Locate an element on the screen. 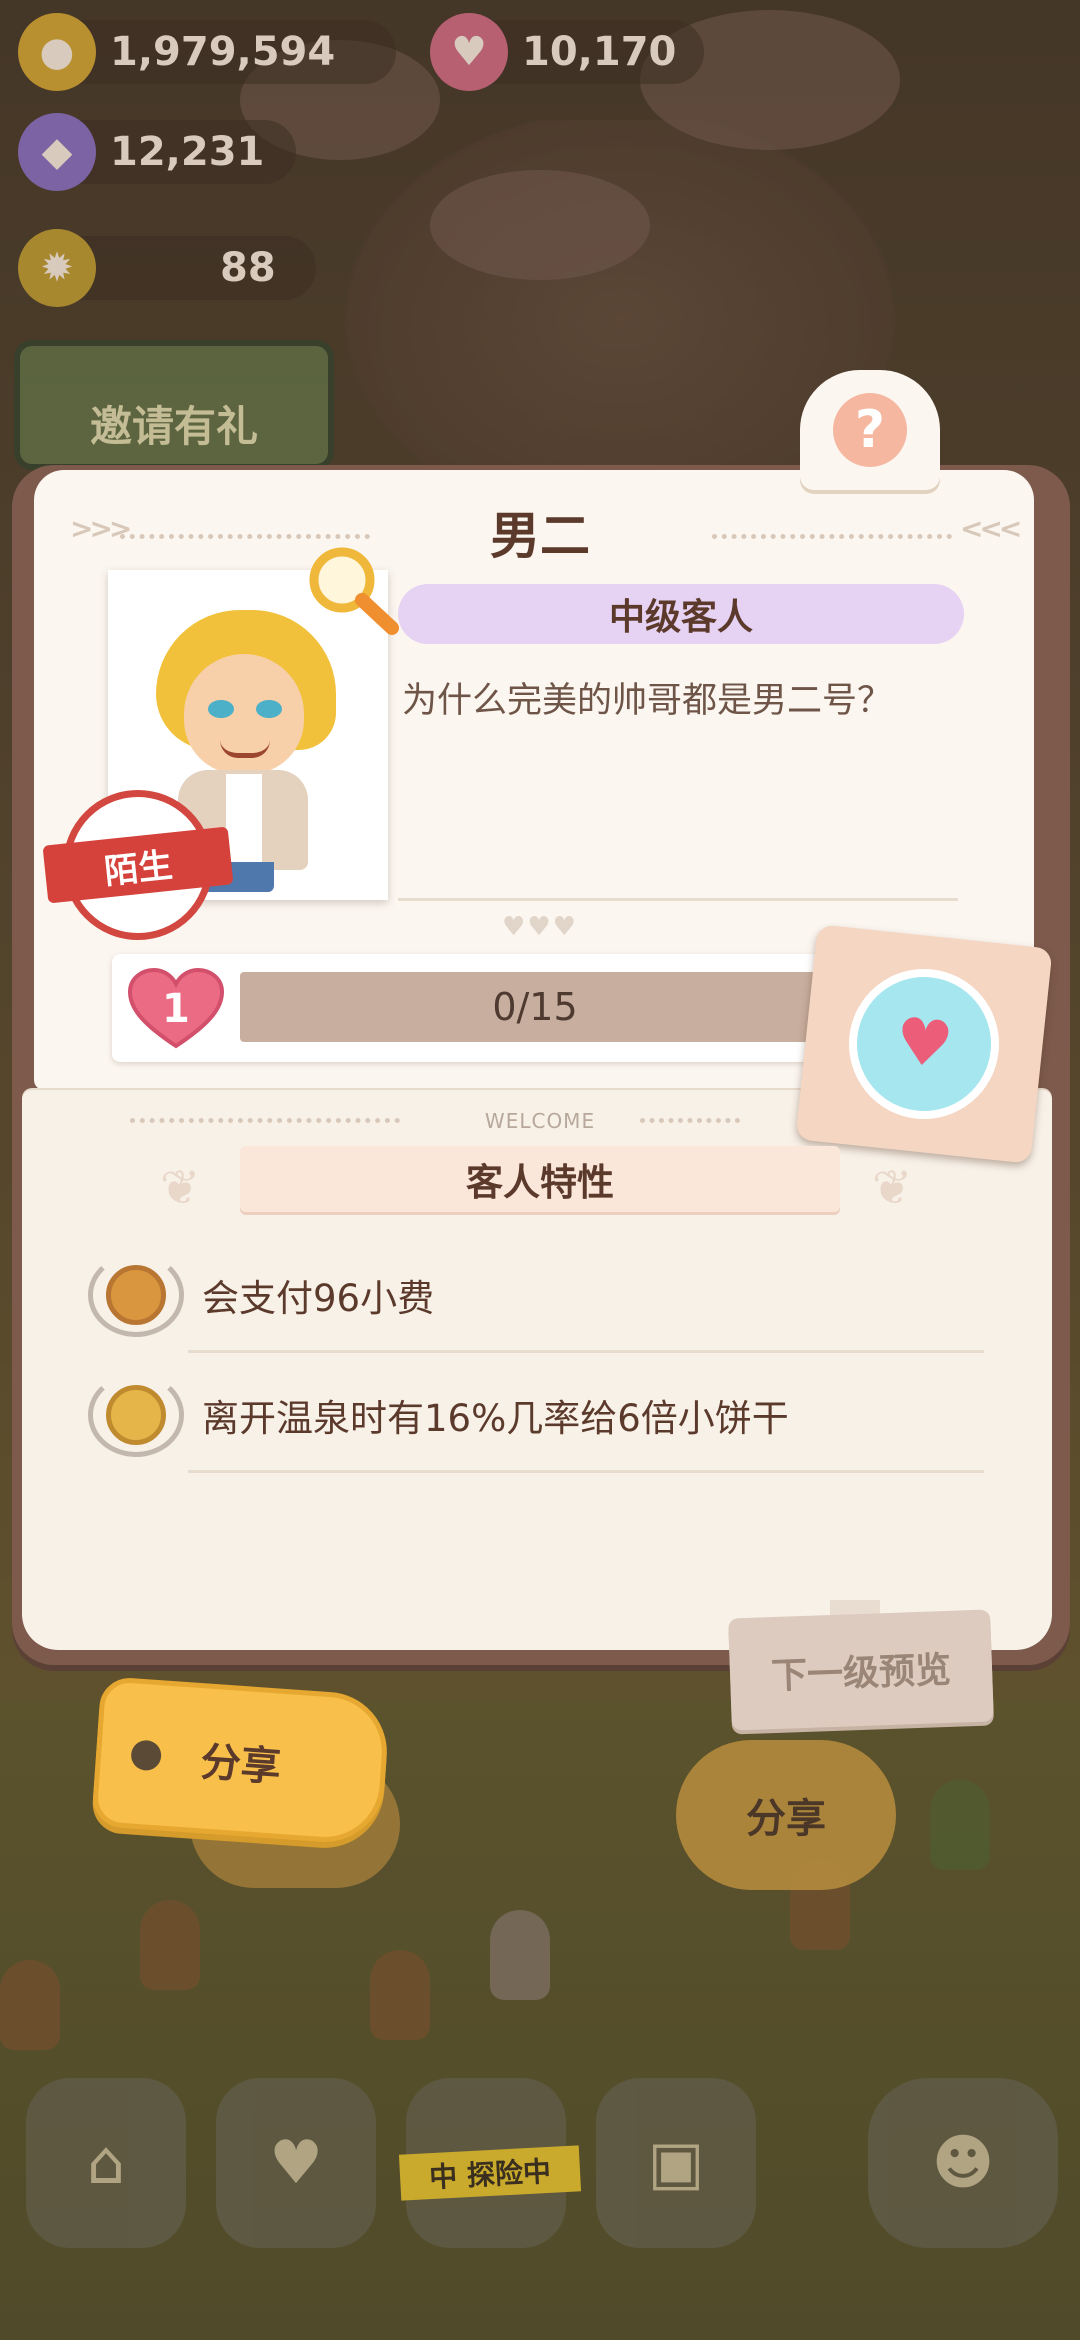 This screenshot has height=2340, width=1080. customer-quote: 为什么完美的帅哥都是男二号？ is located at coordinates (647, 701).